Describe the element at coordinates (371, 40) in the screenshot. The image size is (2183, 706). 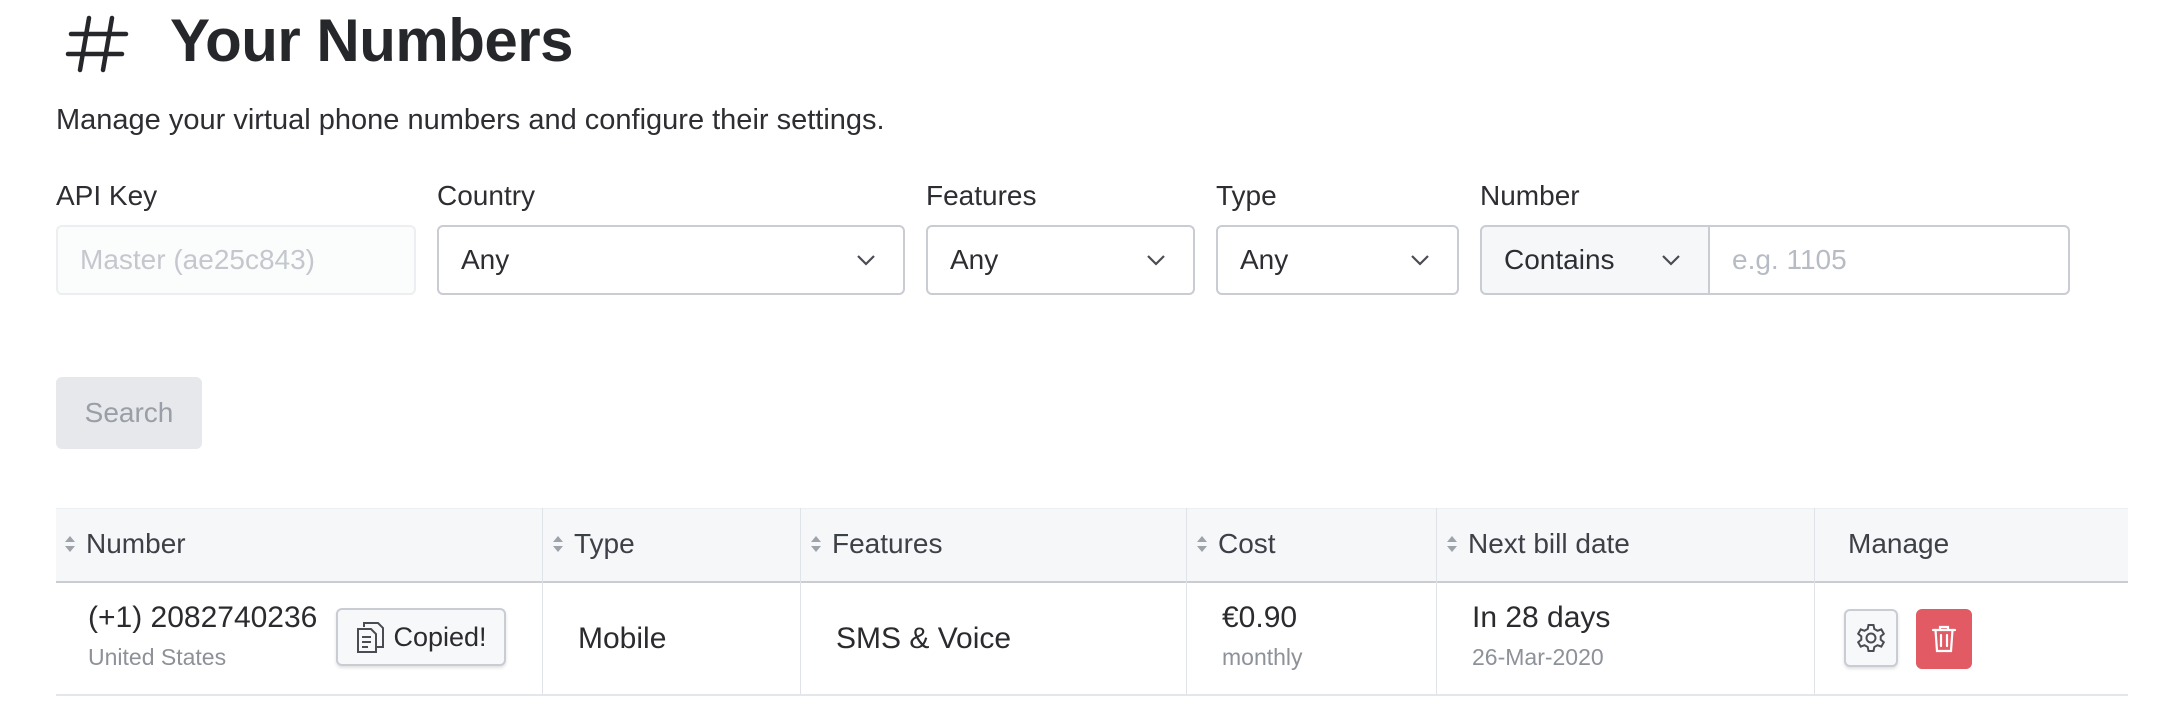
I see `page-title: Your Numbers` at that location.